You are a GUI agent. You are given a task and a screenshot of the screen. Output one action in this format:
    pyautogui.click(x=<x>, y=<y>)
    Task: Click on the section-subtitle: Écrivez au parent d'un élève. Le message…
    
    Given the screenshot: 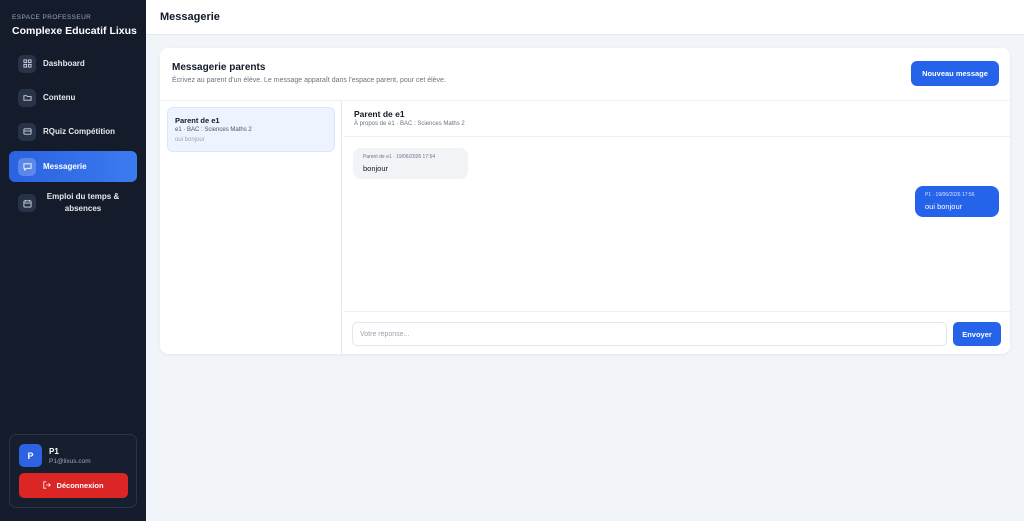 What is the action you would take?
    pyautogui.click(x=309, y=80)
    